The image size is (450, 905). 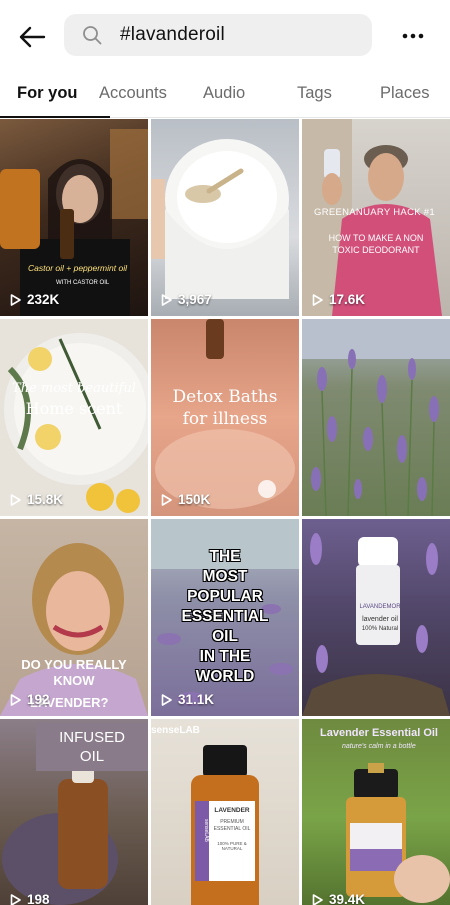 What do you see at coordinates (225, 397) in the screenshot?
I see `tile-caption: Detox Baths` at bounding box center [225, 397].